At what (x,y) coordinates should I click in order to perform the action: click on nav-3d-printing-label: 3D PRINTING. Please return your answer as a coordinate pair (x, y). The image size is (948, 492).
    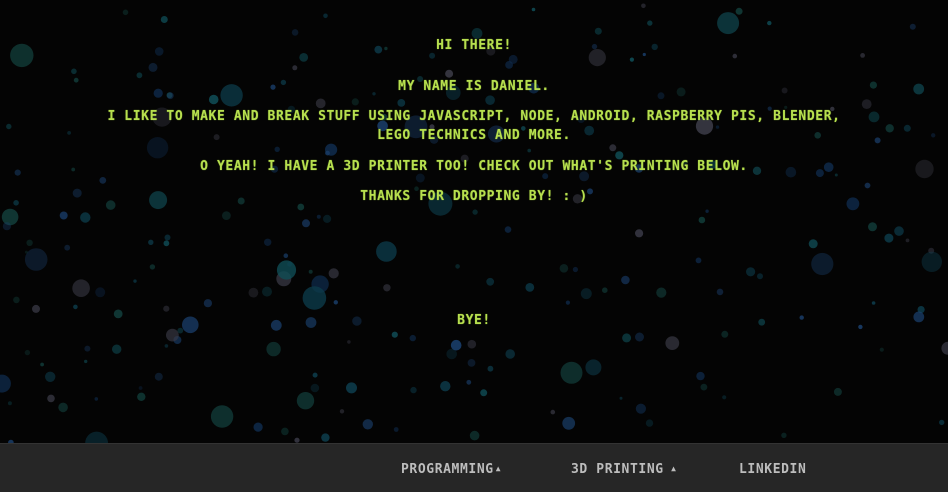
    Looking at the image, I should click on (617, 469).